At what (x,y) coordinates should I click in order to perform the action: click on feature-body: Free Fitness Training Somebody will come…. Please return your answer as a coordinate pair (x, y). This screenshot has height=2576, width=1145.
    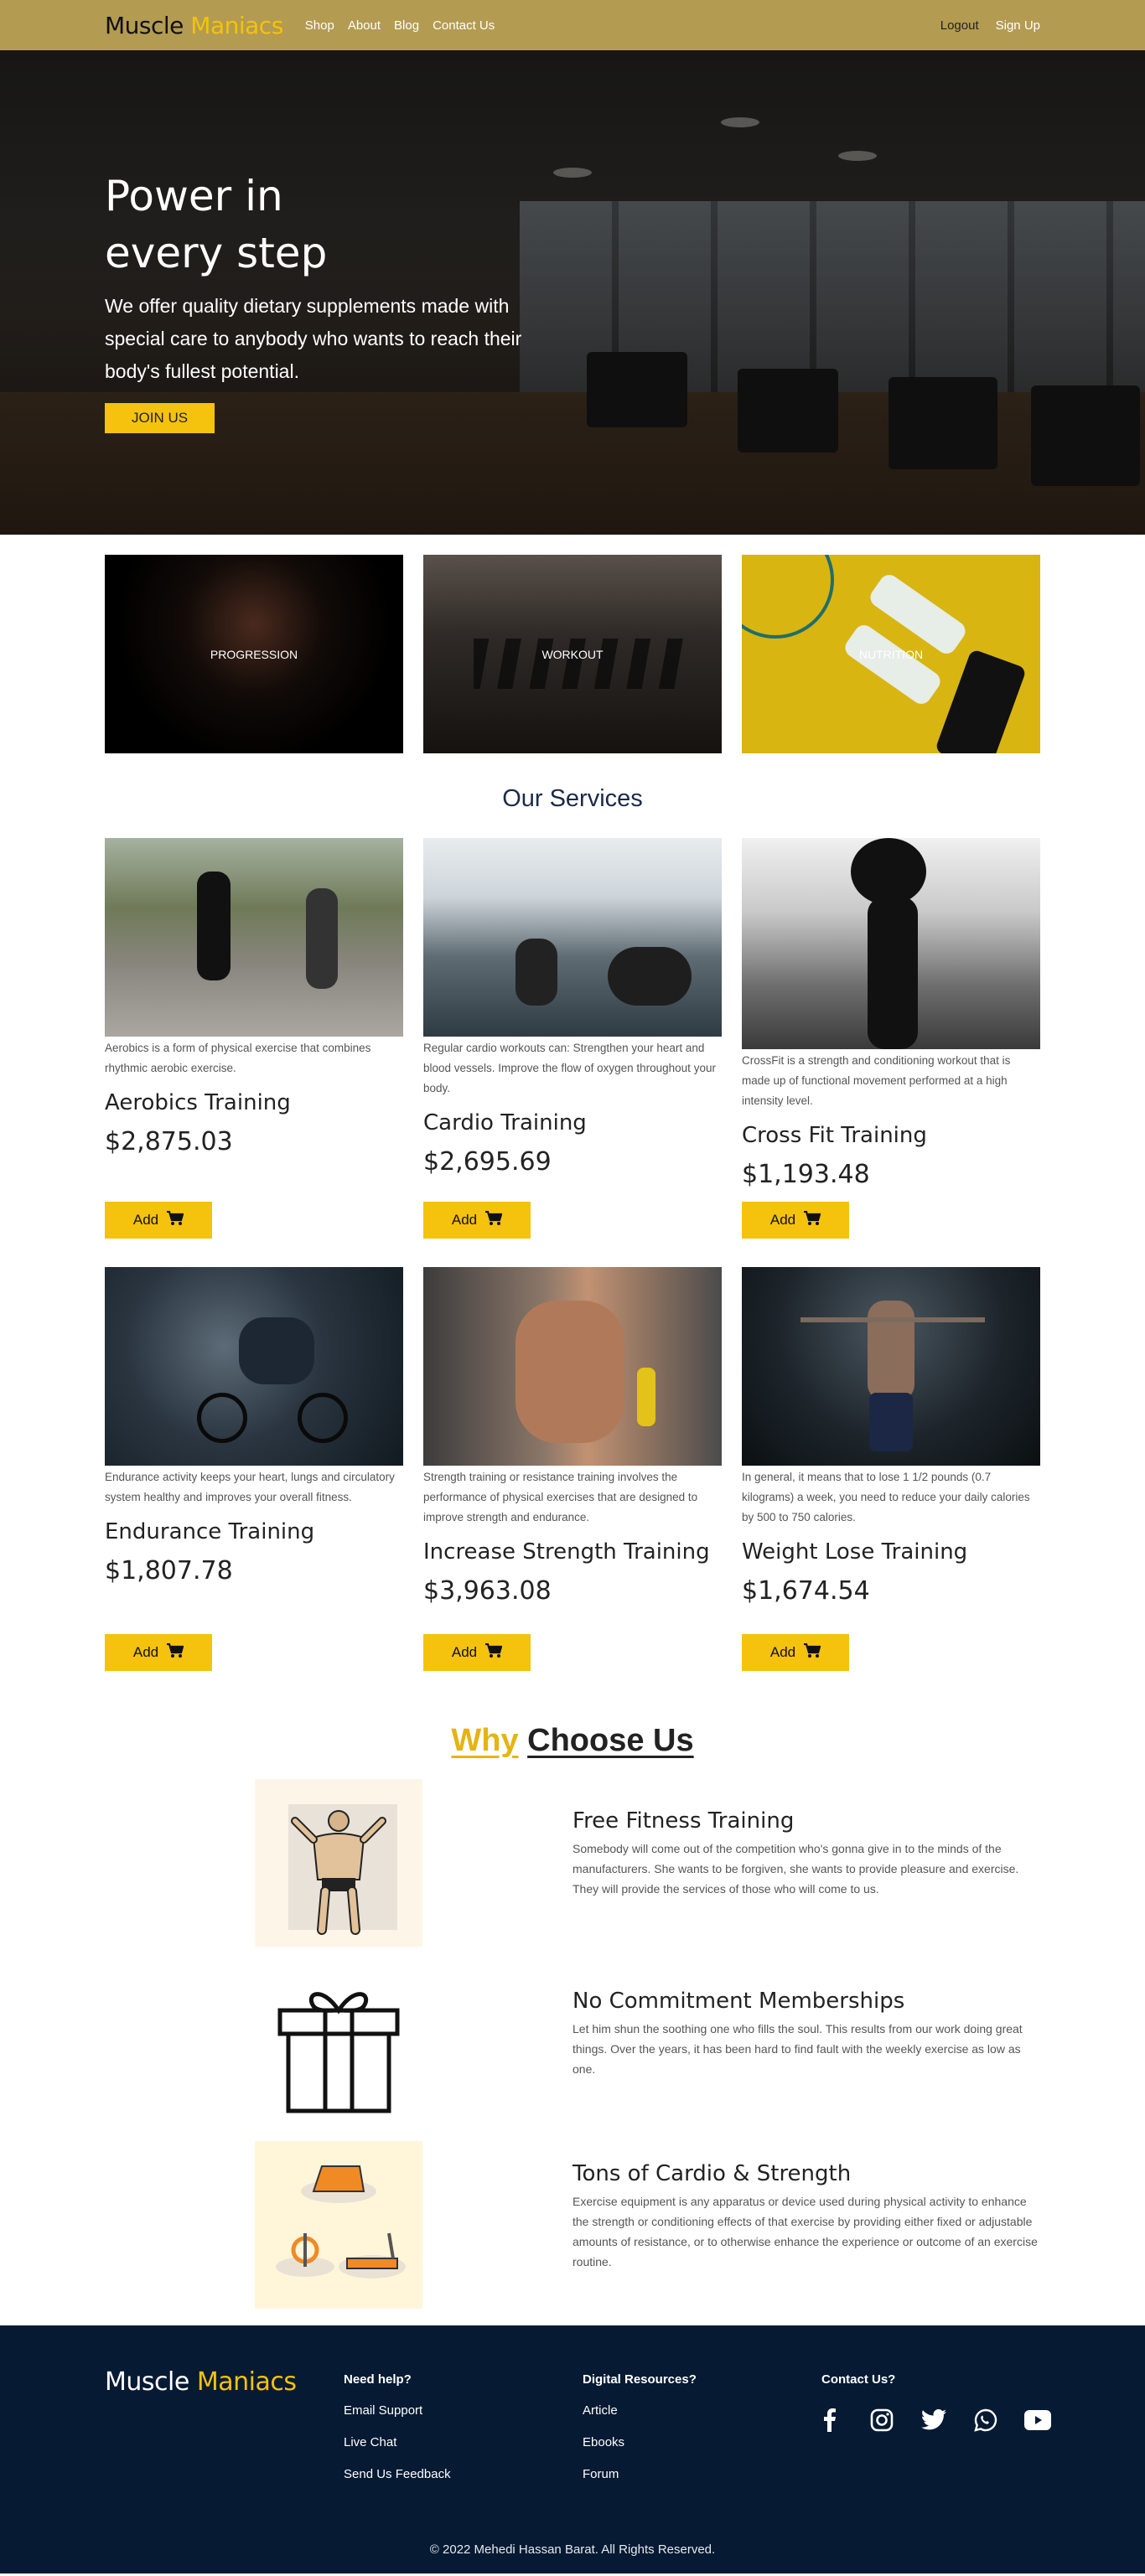
    Looking at the image, I should click on (807, 1853).